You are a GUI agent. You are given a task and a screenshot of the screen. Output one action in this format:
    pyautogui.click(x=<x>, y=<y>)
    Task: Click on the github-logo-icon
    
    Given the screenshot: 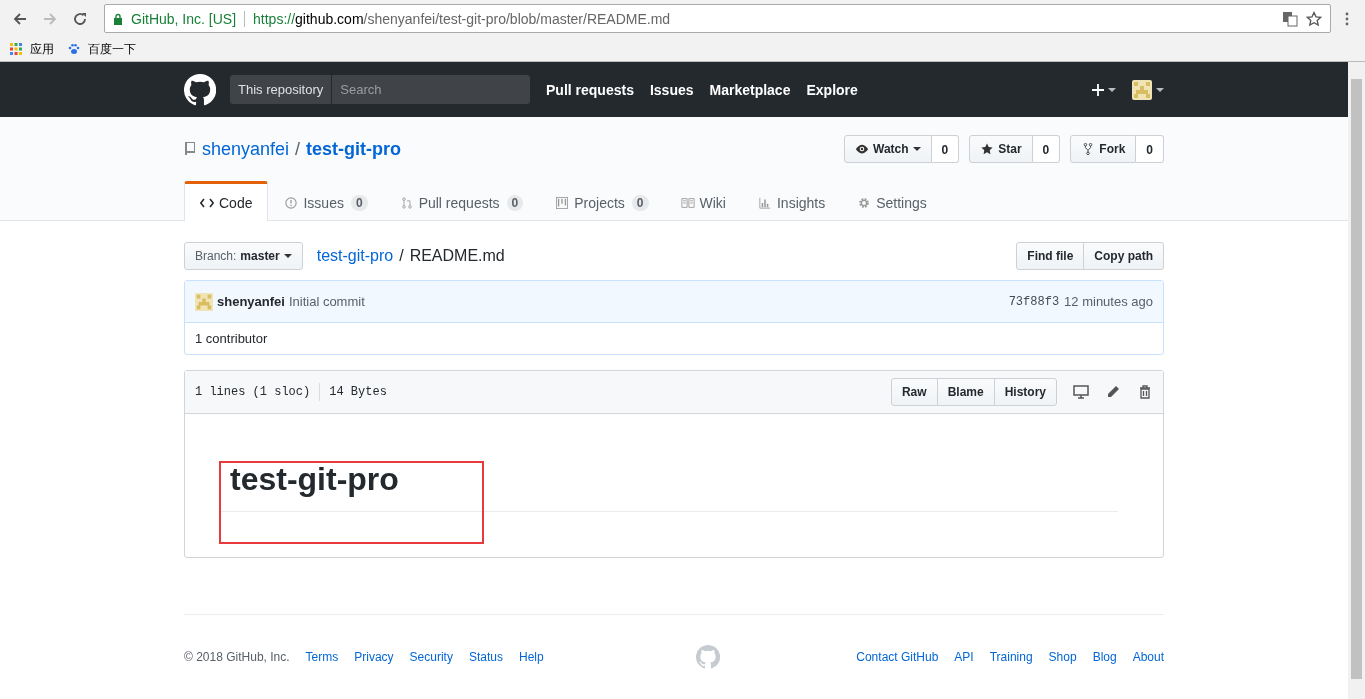 What is the action you would take?
    pyautogui.click(x=200, y=89)
    